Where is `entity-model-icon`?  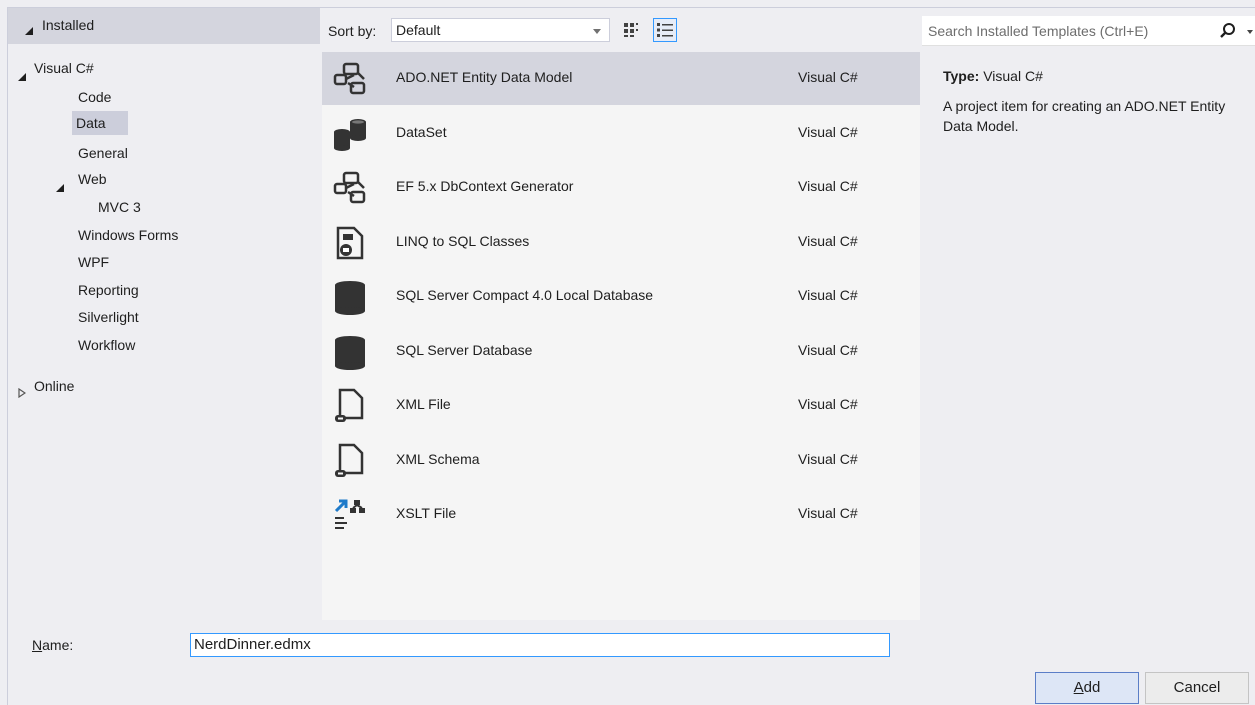
entity-model-icon is located at coordinates (349, 78).